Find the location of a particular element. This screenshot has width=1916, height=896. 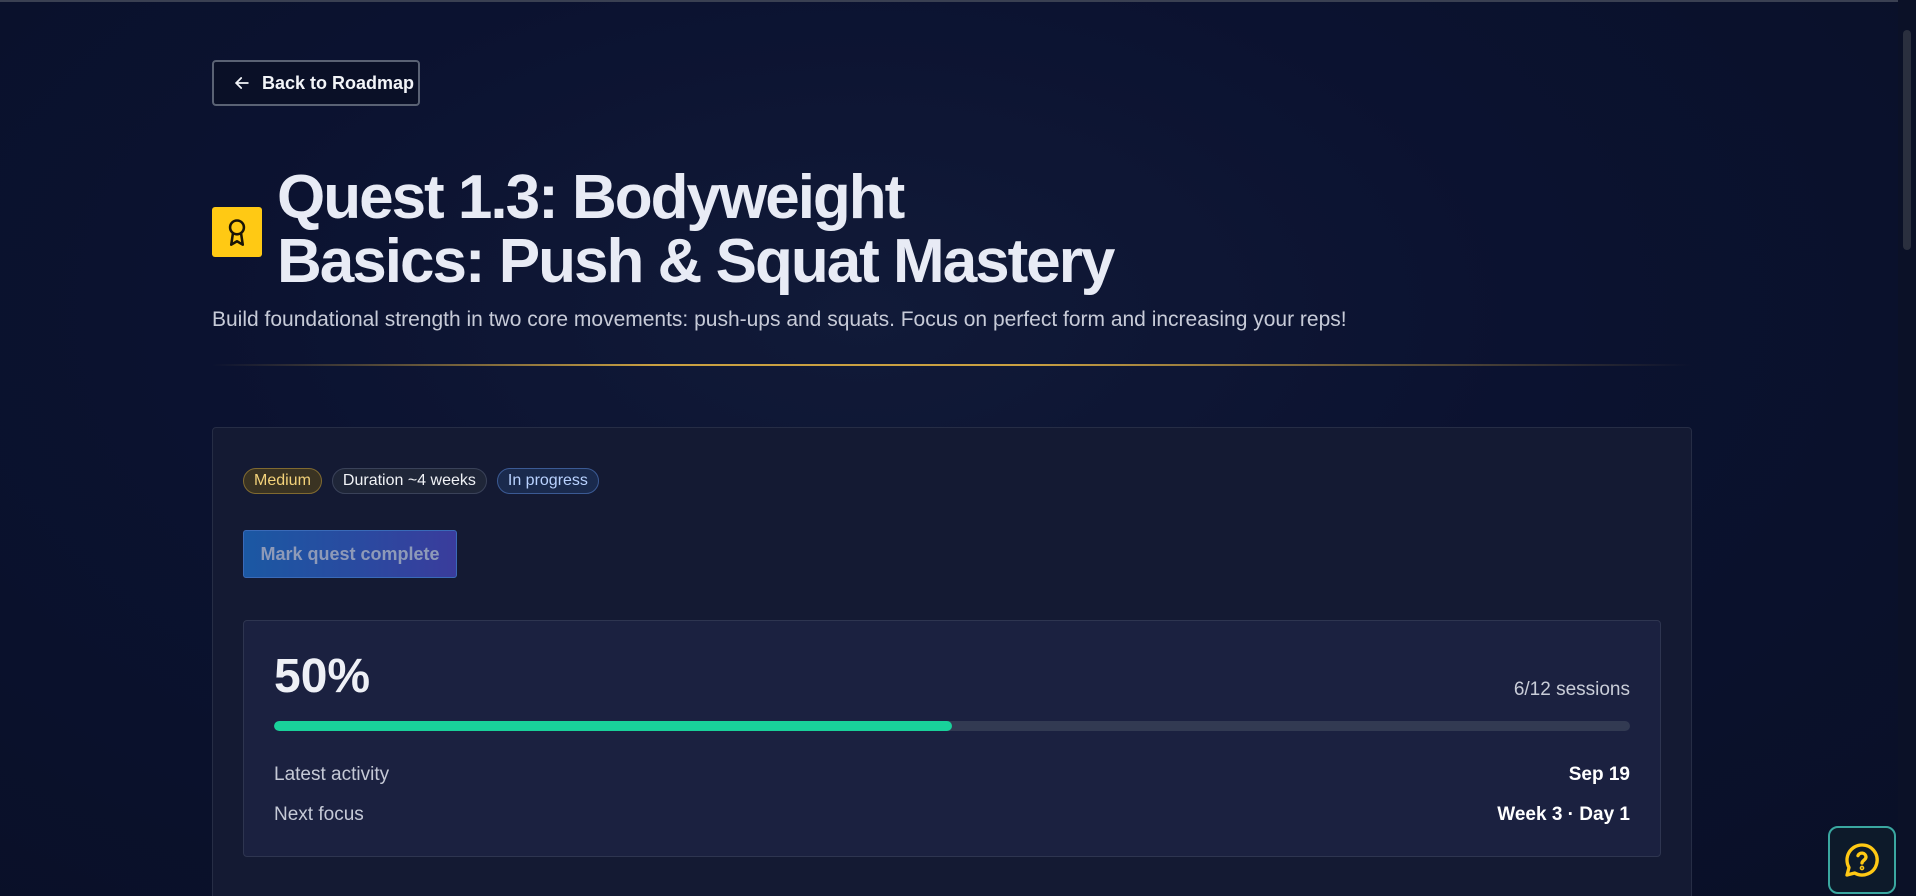

progress-bar-fill is located at coordinates (613, 726).